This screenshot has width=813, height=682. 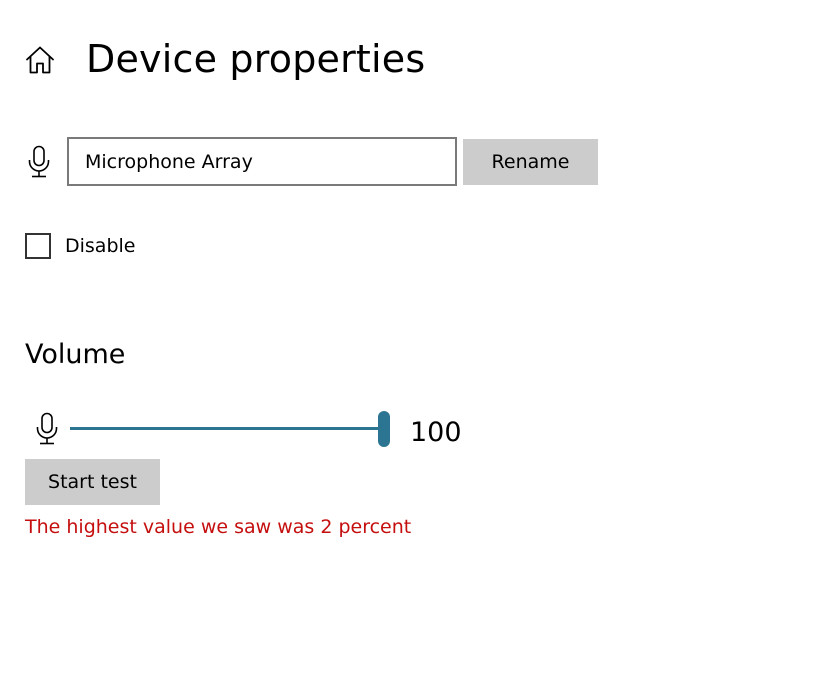 I want to click on home-icon-graphic, so click(x=40, y=60).